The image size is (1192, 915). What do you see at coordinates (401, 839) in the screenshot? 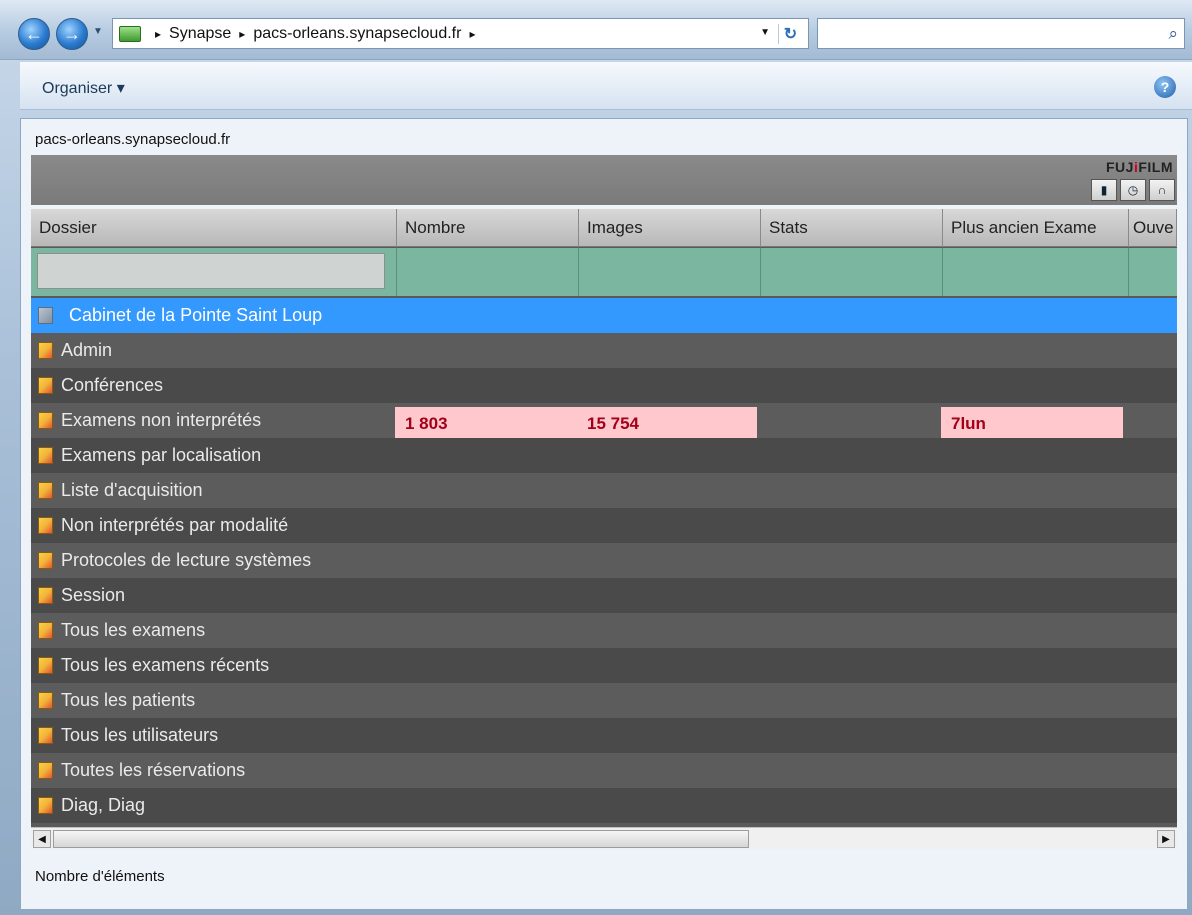
I see `scroll-thumb` at bounding box center [401, 839].